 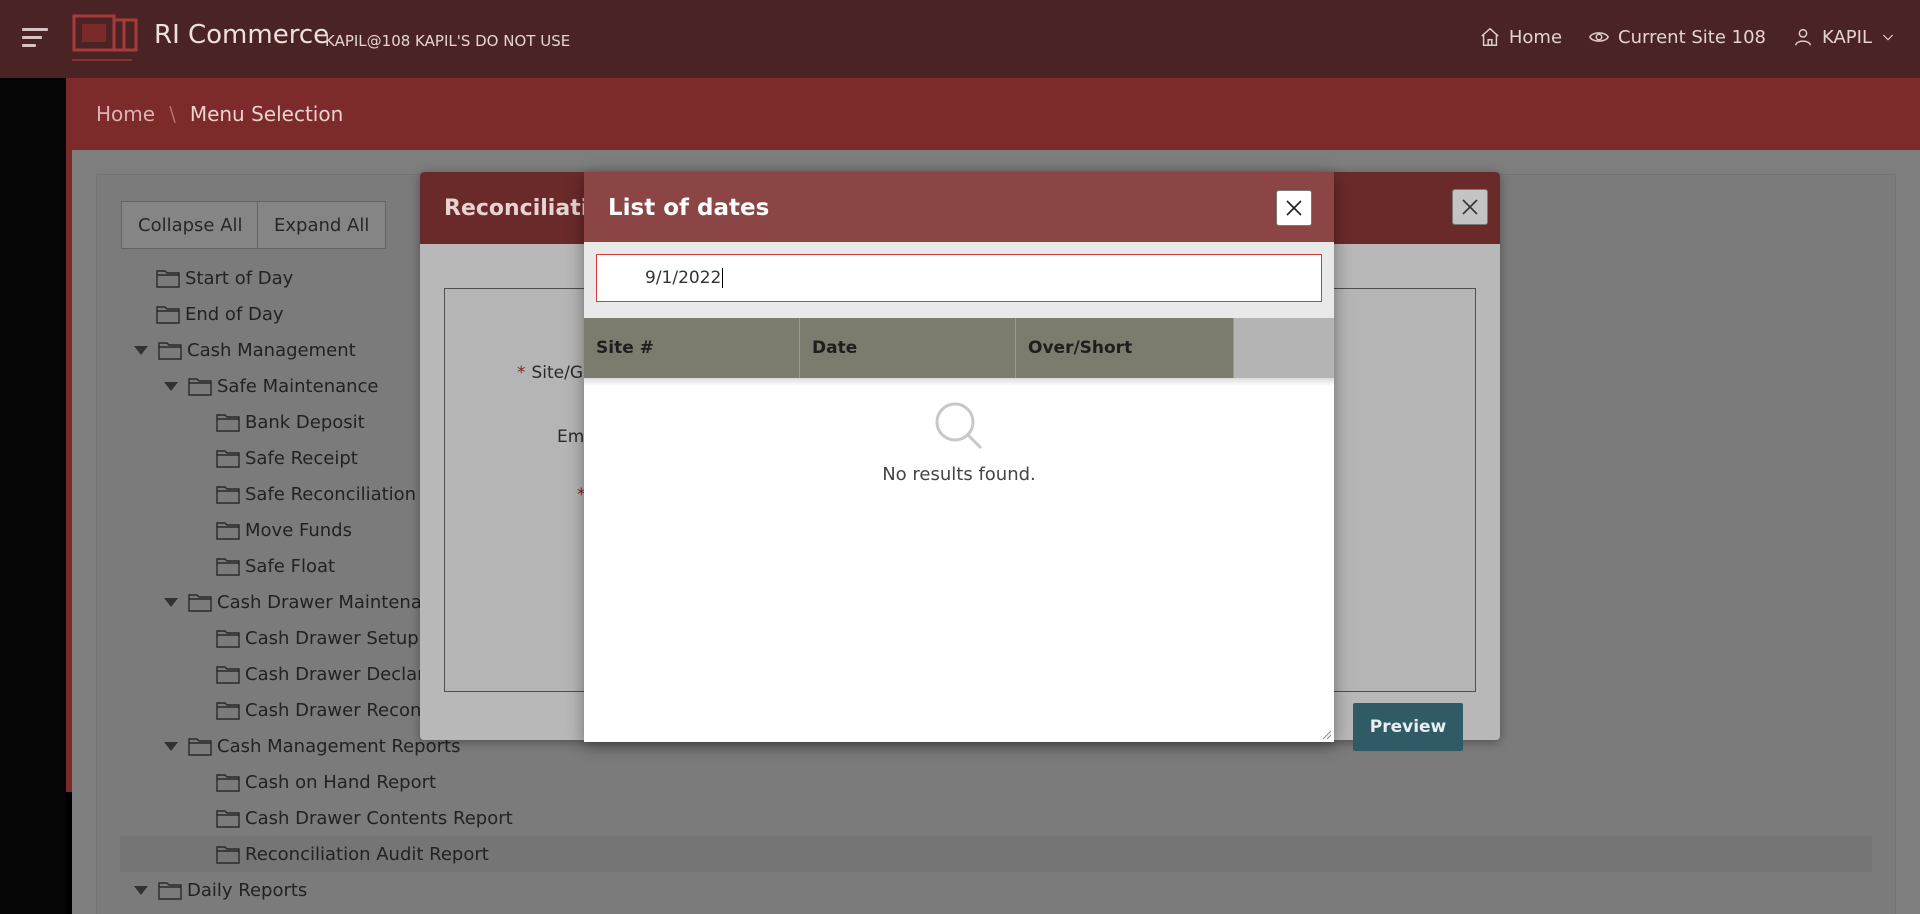 I want to click on search-icon, so click(x=959, y=426).